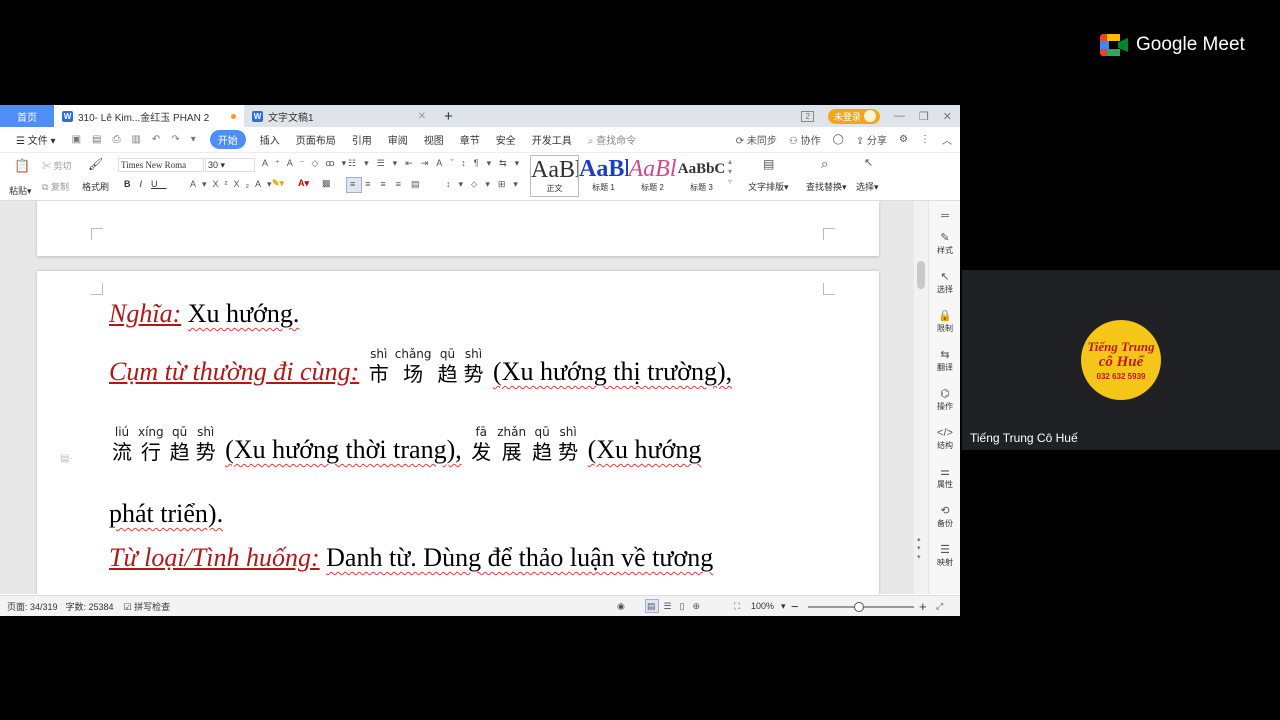  Describe the element at coordinates (945, 282) in the screenshot. I see `side-select: ↖ 选择` at that location.